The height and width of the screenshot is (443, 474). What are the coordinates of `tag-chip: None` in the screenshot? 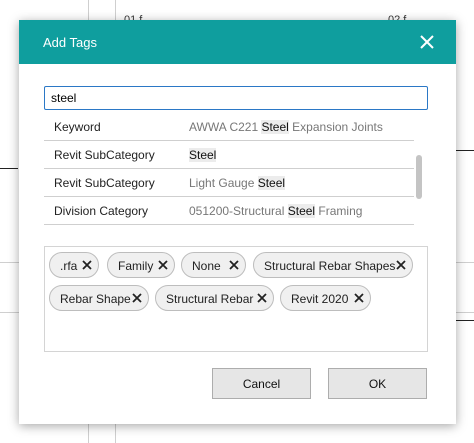 It's located at (213, 265).